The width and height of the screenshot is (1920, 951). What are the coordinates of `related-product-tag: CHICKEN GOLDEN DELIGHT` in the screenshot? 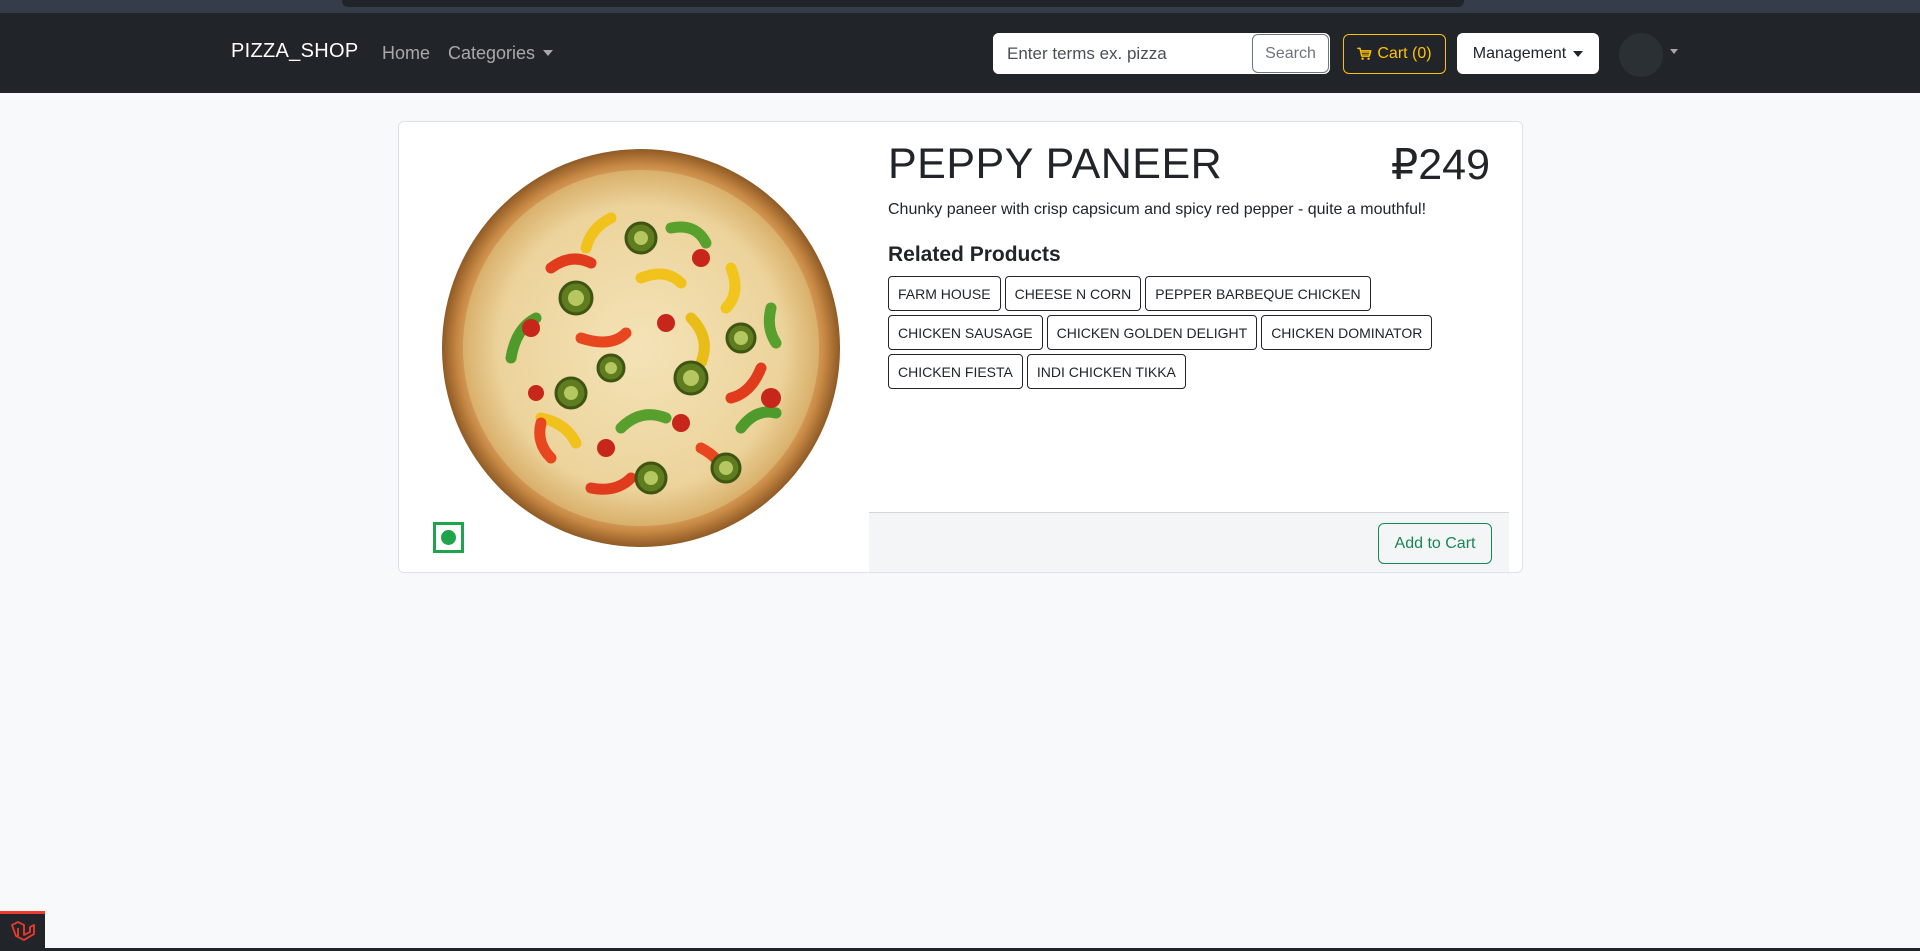 It's located at (1152, 332).